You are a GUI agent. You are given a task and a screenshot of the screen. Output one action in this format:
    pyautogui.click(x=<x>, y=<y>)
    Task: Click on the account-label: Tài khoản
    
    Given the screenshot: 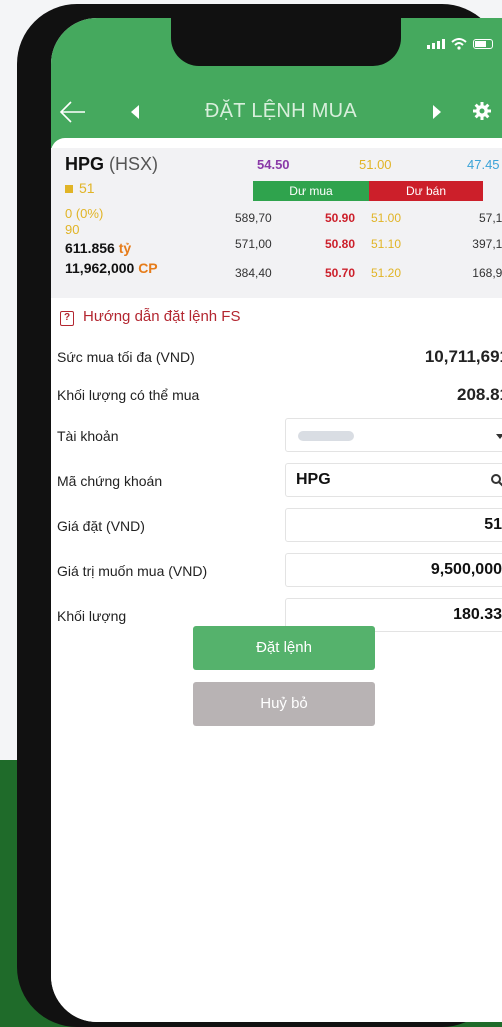 What is the action you would take?
    pyautogui.click(x=88, y=436)
    